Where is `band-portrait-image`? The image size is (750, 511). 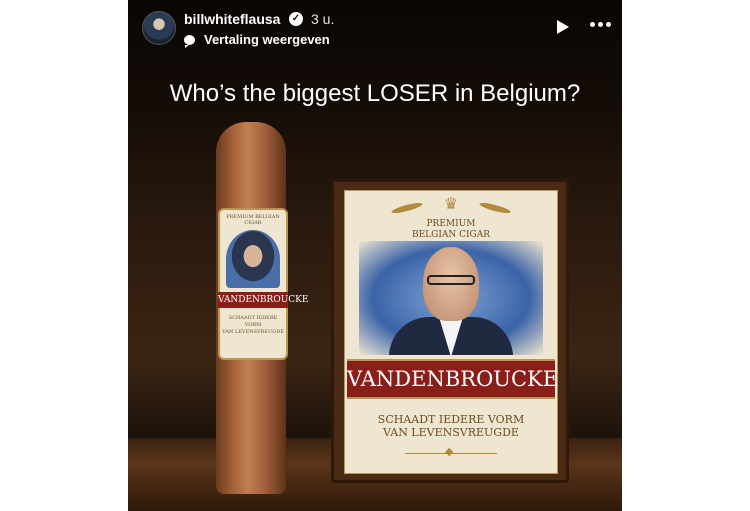
band-portrait-image is located at coordinates (253, 259).